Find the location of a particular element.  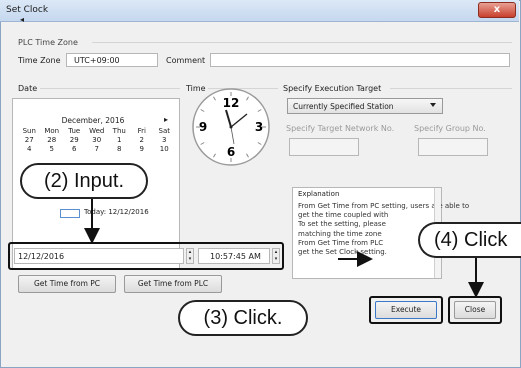

time-spinner: ▴ ▾ is located at coordinates (276, 256).